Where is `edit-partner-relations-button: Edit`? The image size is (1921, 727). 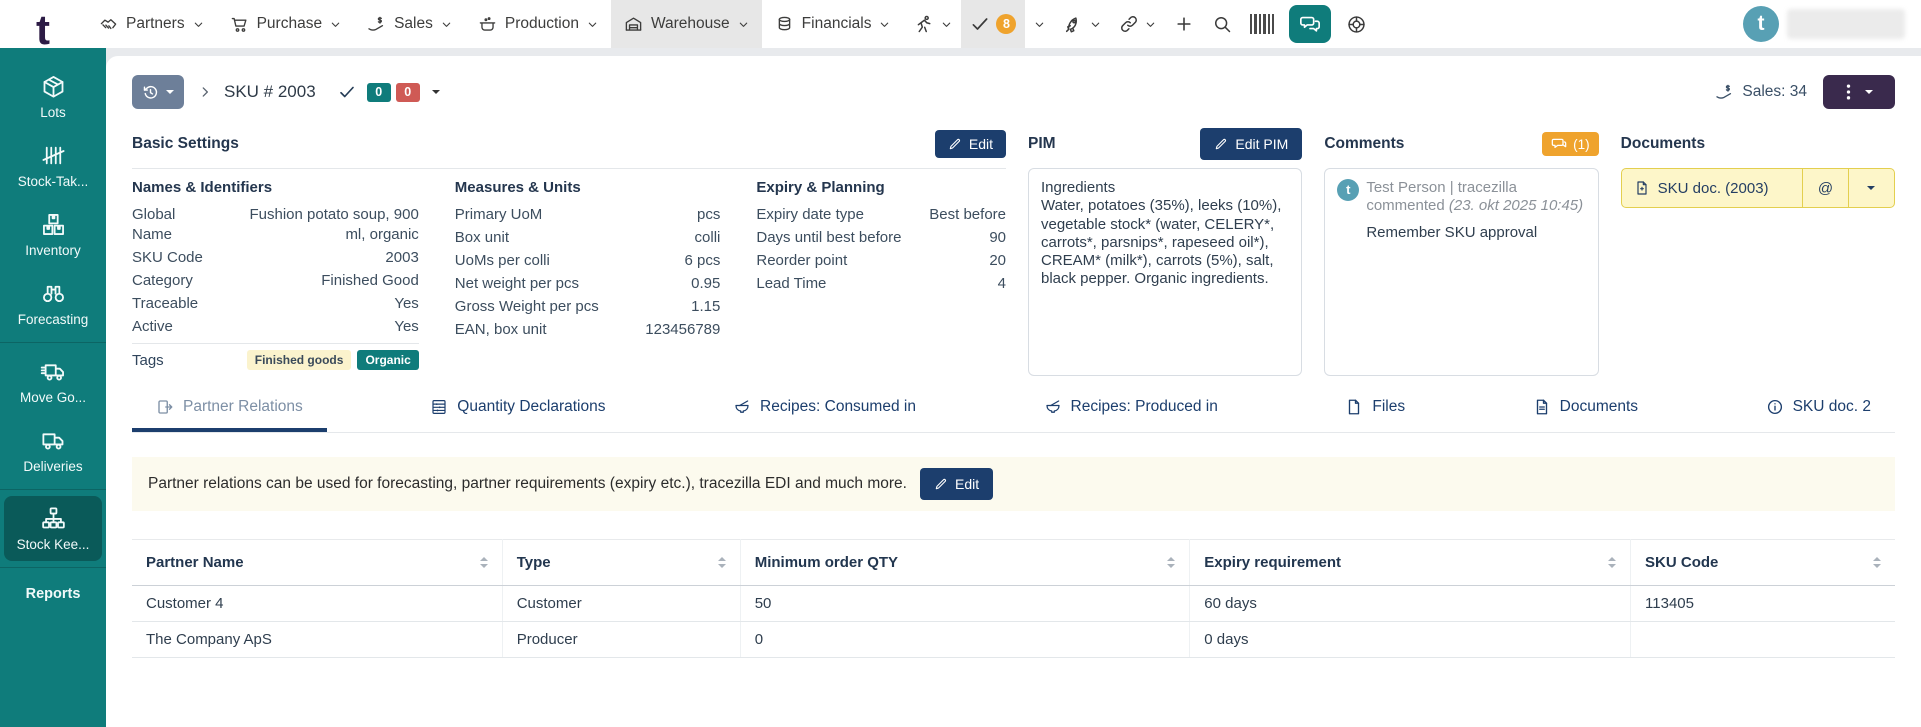
edit-partner-relations-button: Edit is located at coordinates (956, 484).